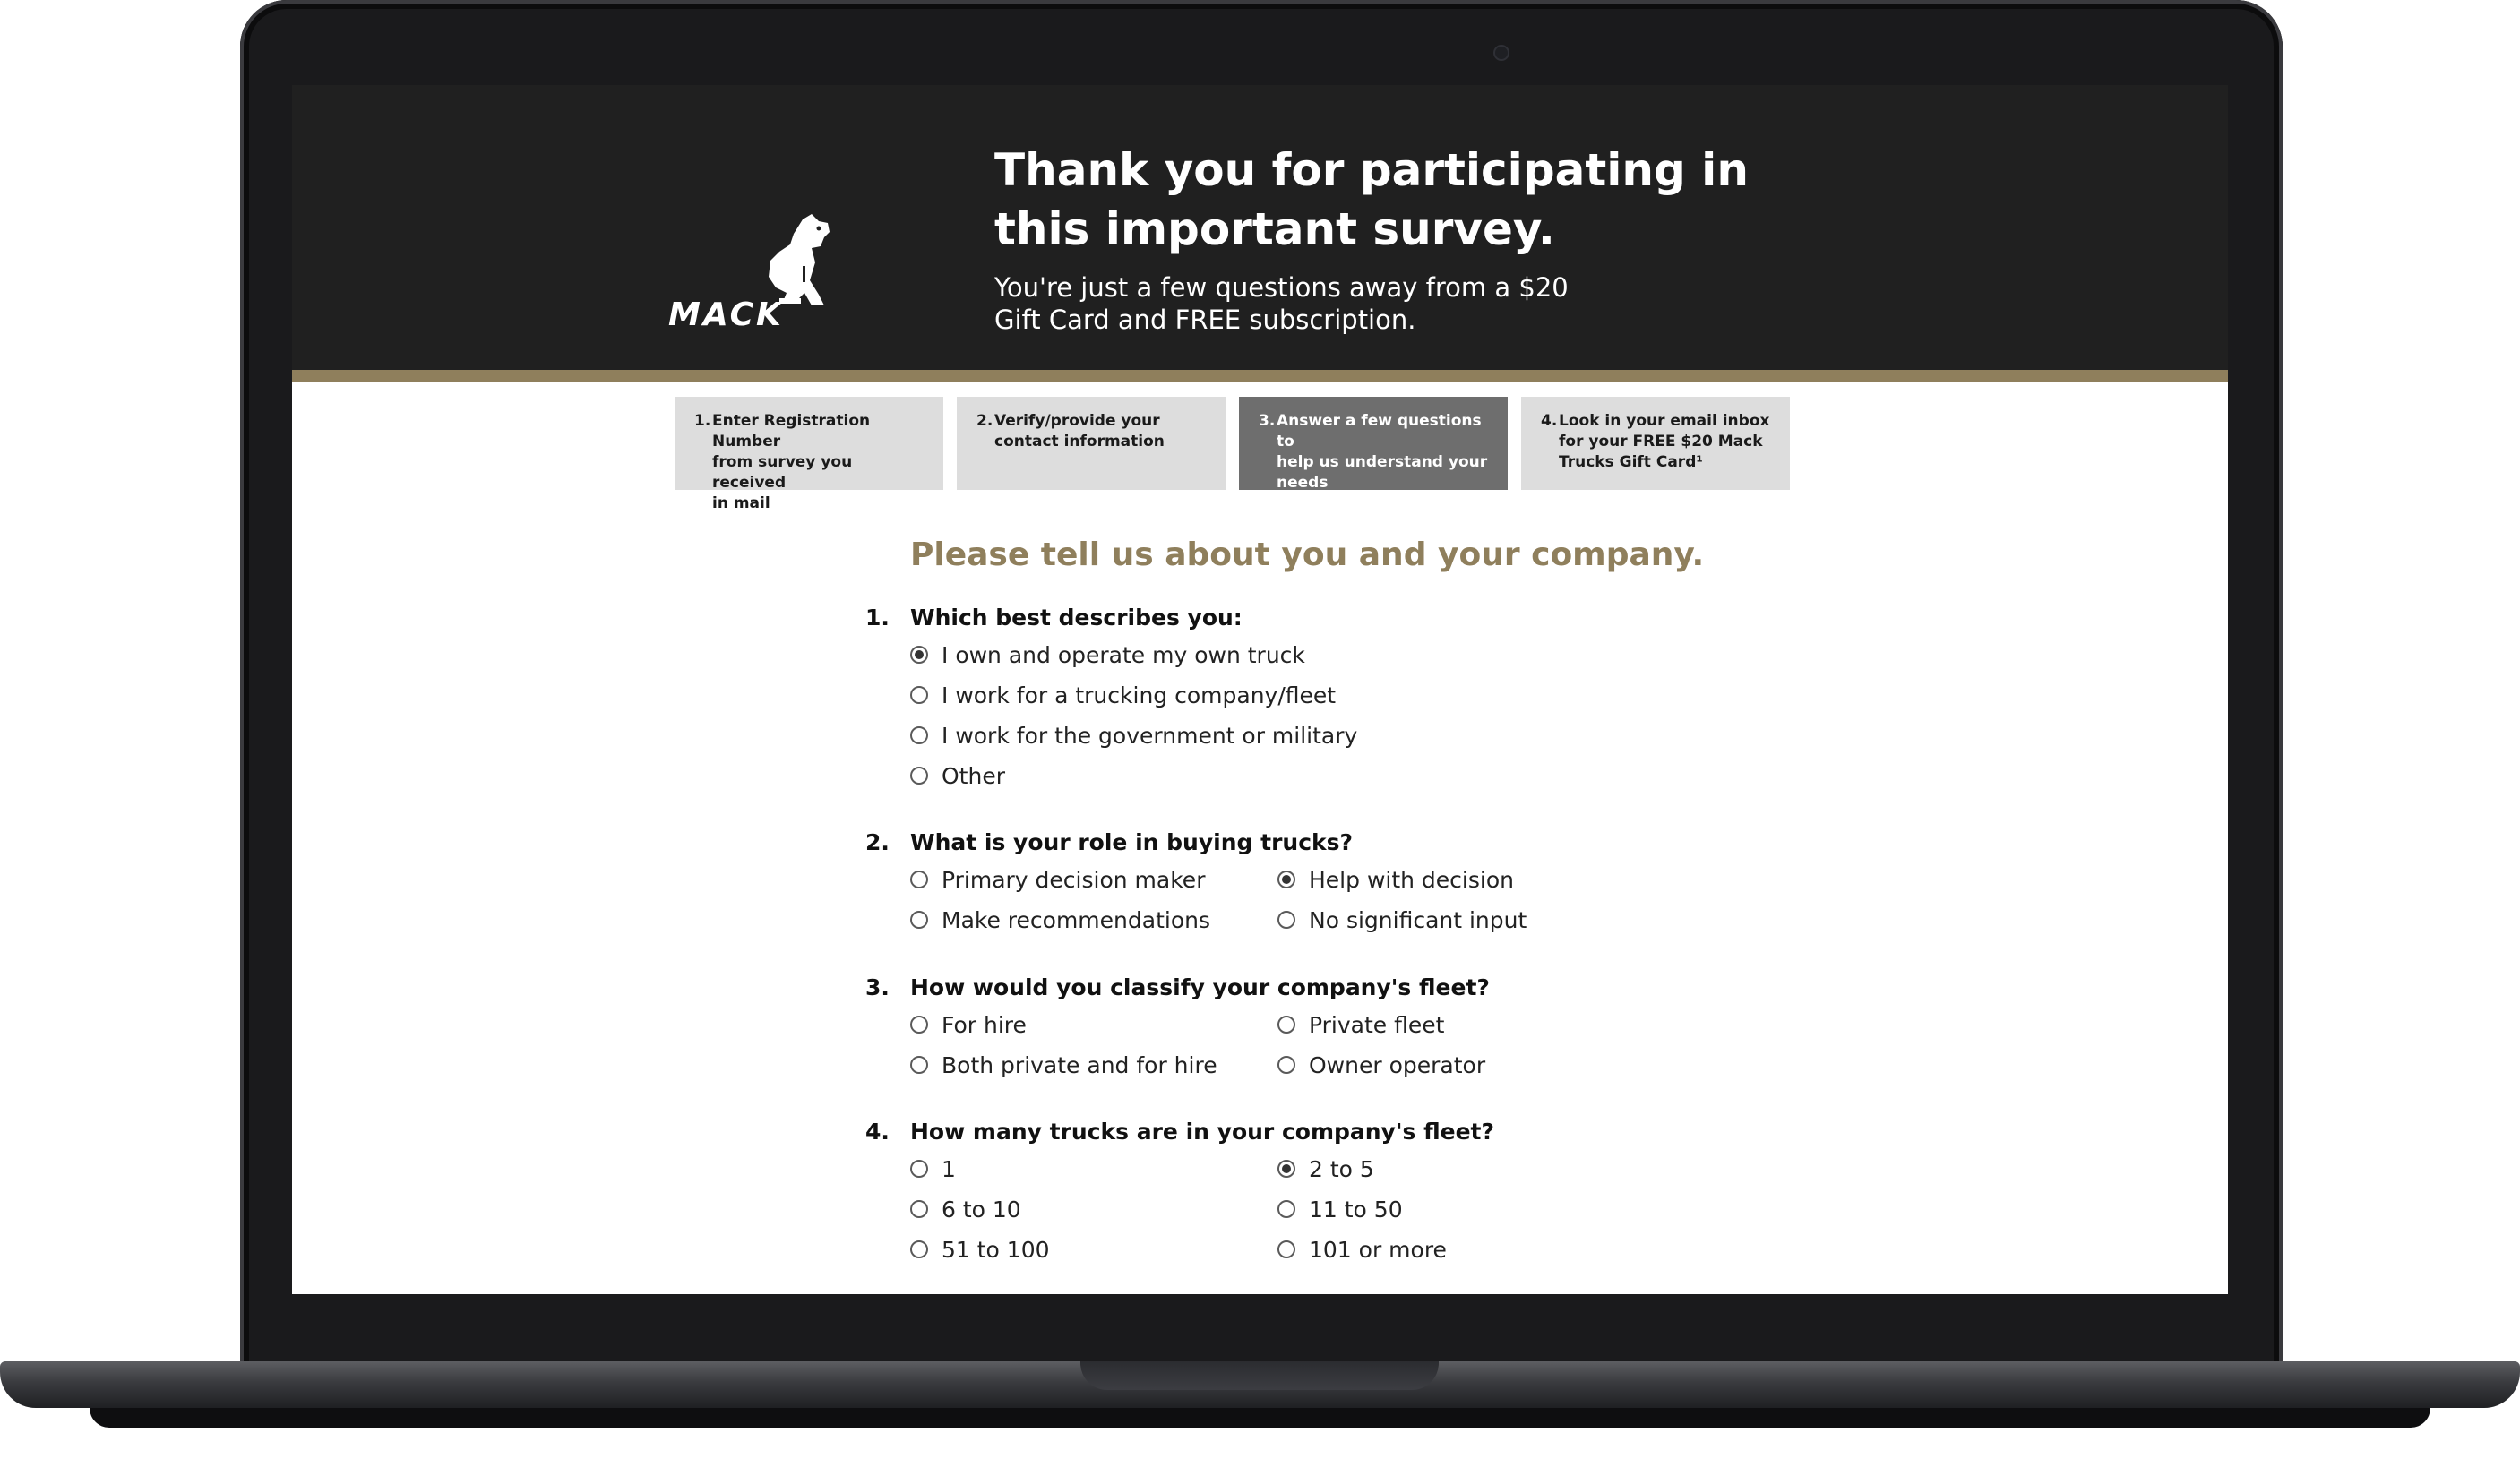  What do you see at coordinates (1076, 618) in the screenshot?
I see `question-text: Which best describes you:` at bounding box center [1076, 618].